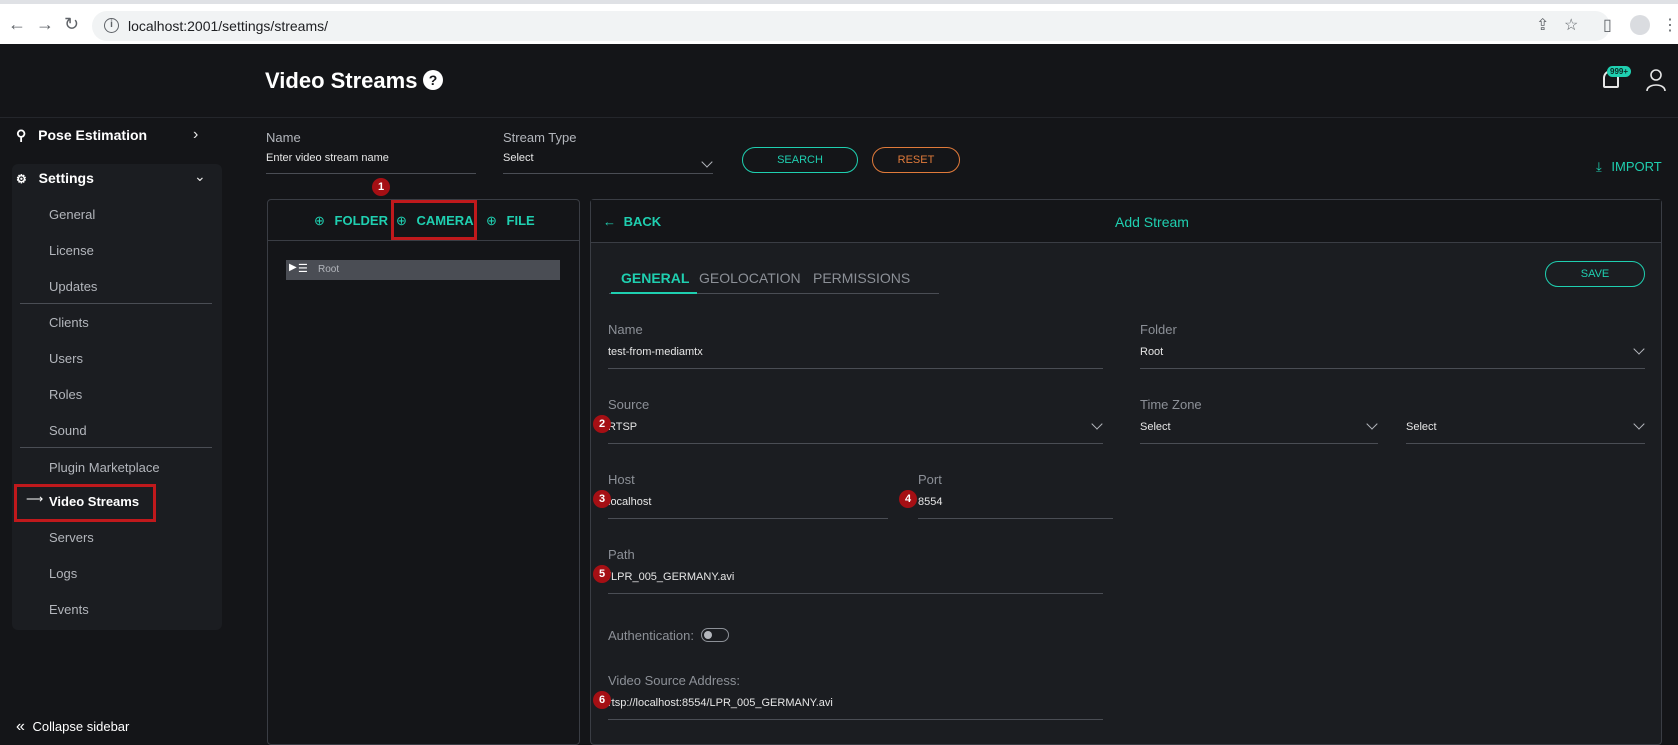 This screenshot has height=745, width=1678. Describe the element at coordinates (351, 221) in the screenshot. I see `add-folder-button: ⊕ FOLDER` at that location.